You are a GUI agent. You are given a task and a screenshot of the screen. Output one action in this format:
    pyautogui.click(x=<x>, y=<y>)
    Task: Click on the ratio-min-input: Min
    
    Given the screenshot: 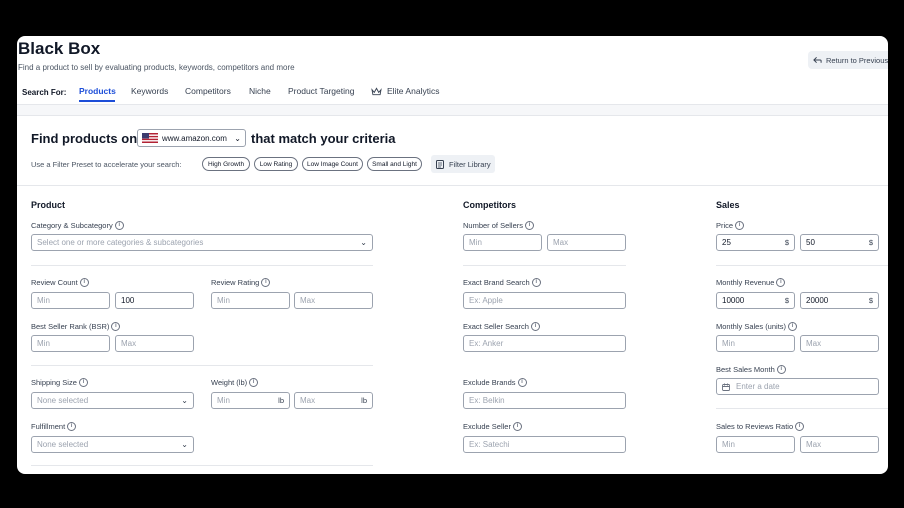 What is the action you would take?
    pyautogui.click(x=755, y=444)
    